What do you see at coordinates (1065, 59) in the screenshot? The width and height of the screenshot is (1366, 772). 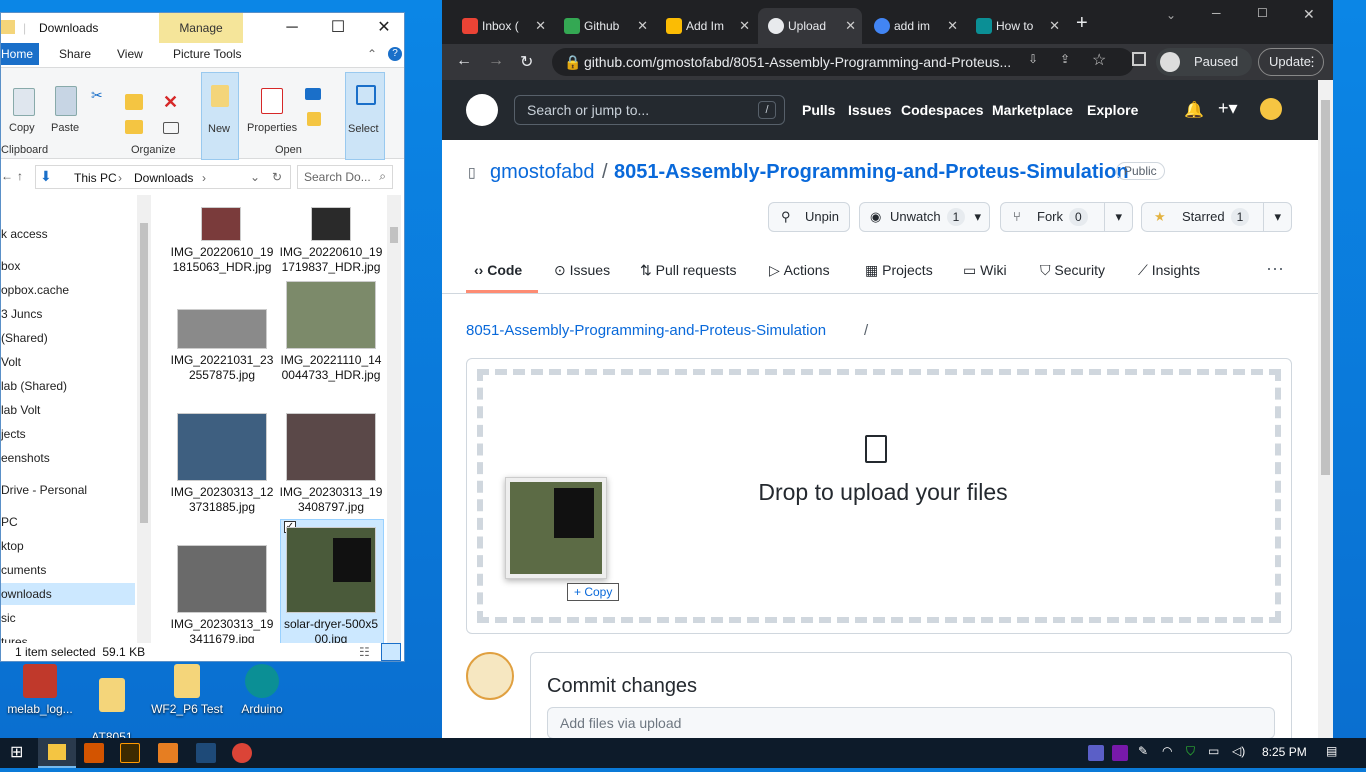 I see `share-icon: ⇪` at bounding box center [1065, 59].